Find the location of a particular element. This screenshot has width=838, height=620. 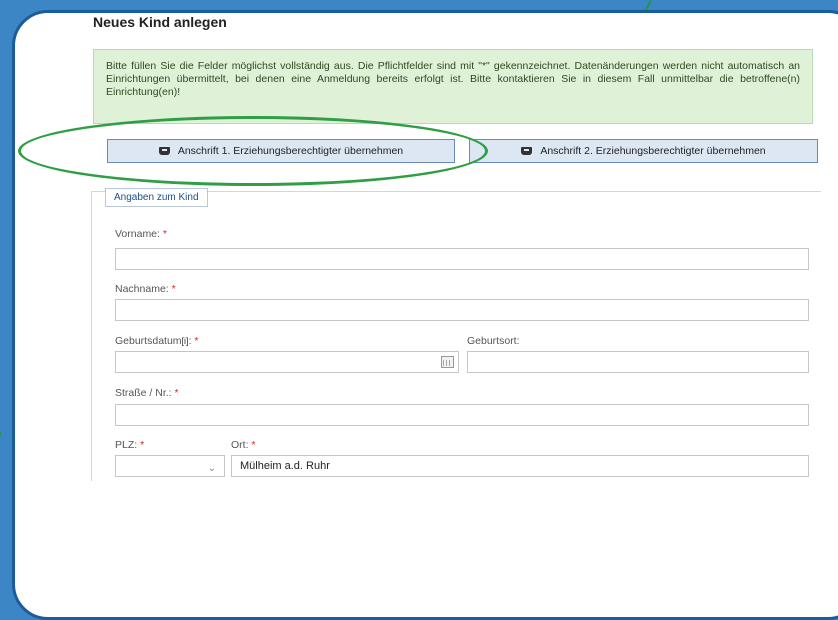

nachname-input is located at coordinates (462, 310).